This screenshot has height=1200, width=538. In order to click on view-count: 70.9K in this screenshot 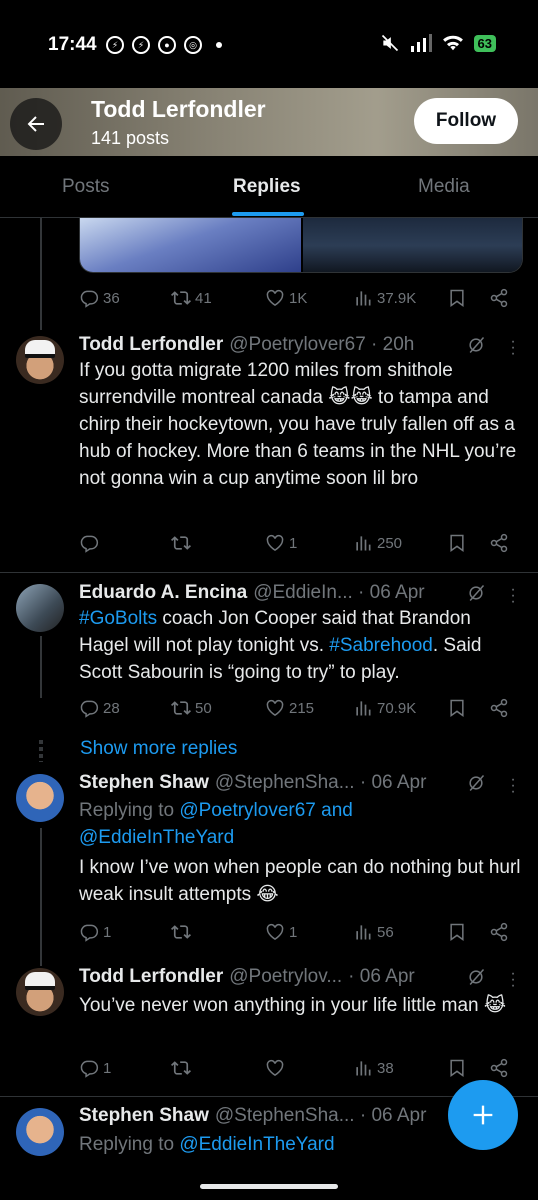, I will do `click(397, 708)`.